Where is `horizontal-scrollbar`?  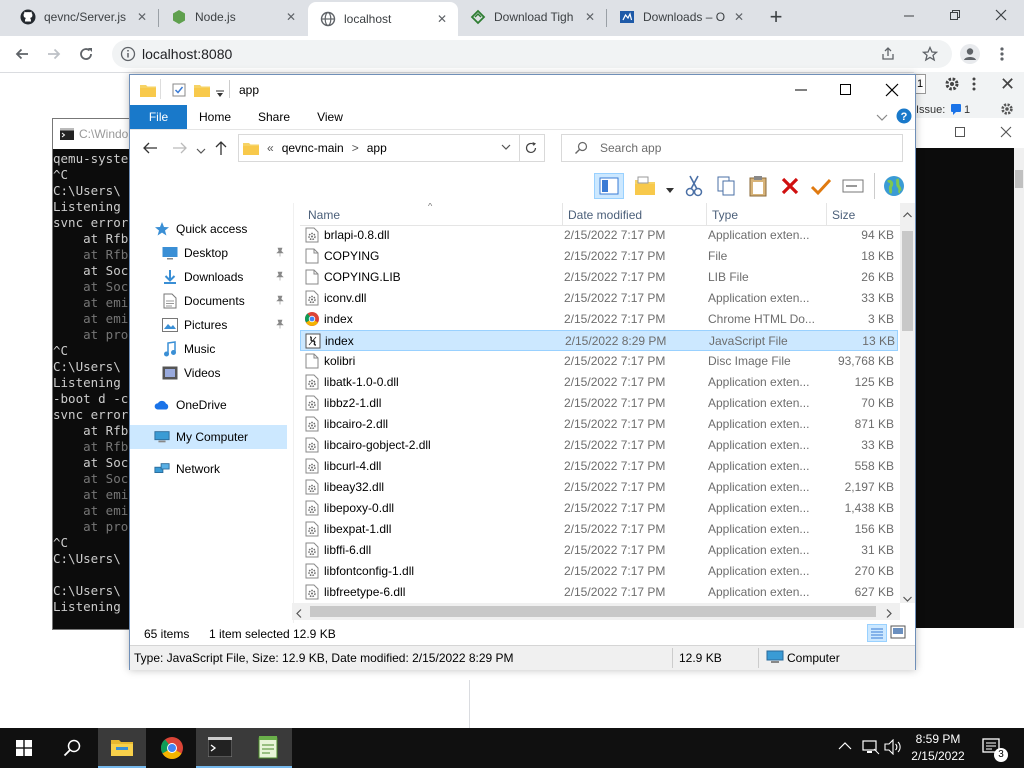
horizontal-scrollbar is located at coordinates (596, 611).